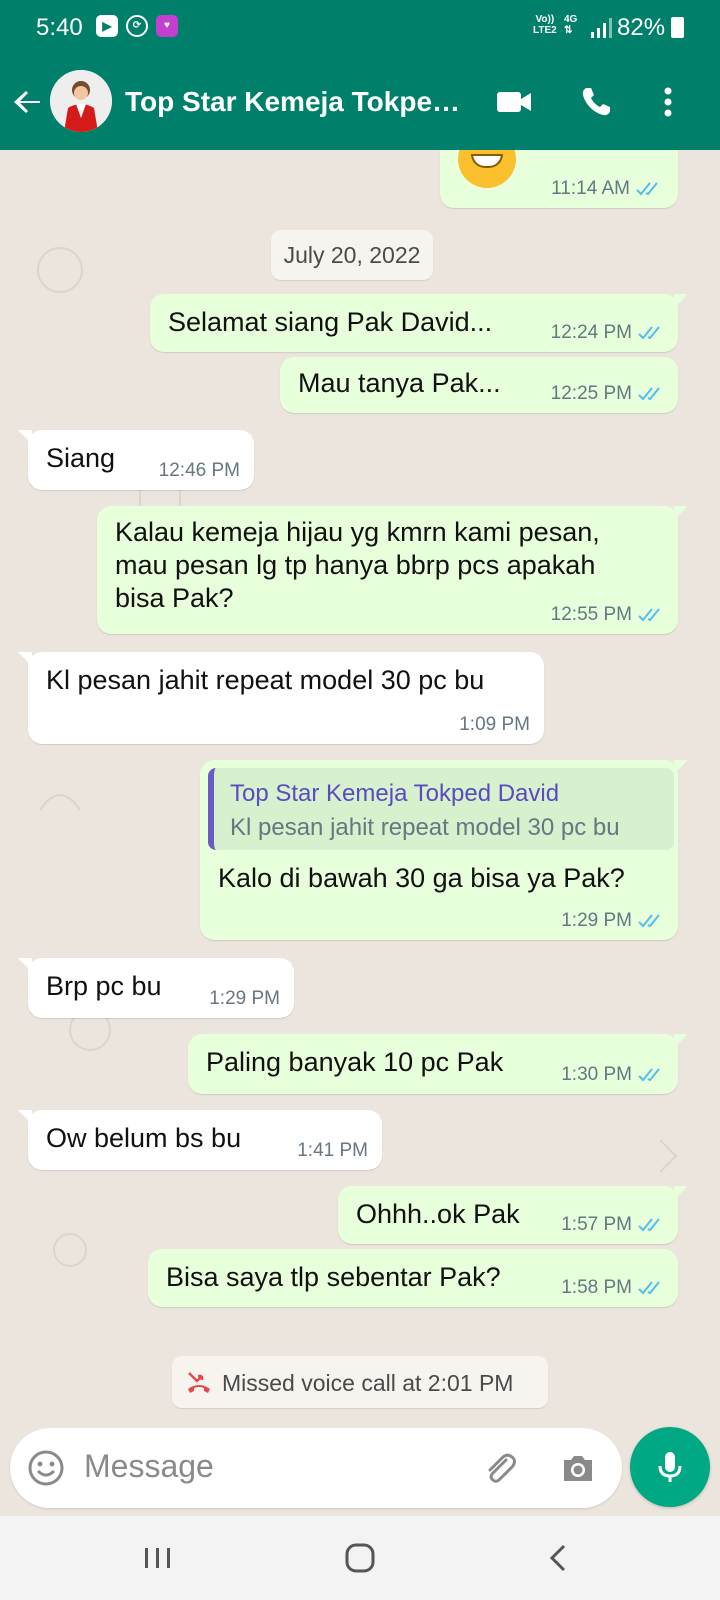  I want to click on message-bubble-out: Bisa saya tlp sebentar Pak? 1:58 PM, so click(413, 1278).